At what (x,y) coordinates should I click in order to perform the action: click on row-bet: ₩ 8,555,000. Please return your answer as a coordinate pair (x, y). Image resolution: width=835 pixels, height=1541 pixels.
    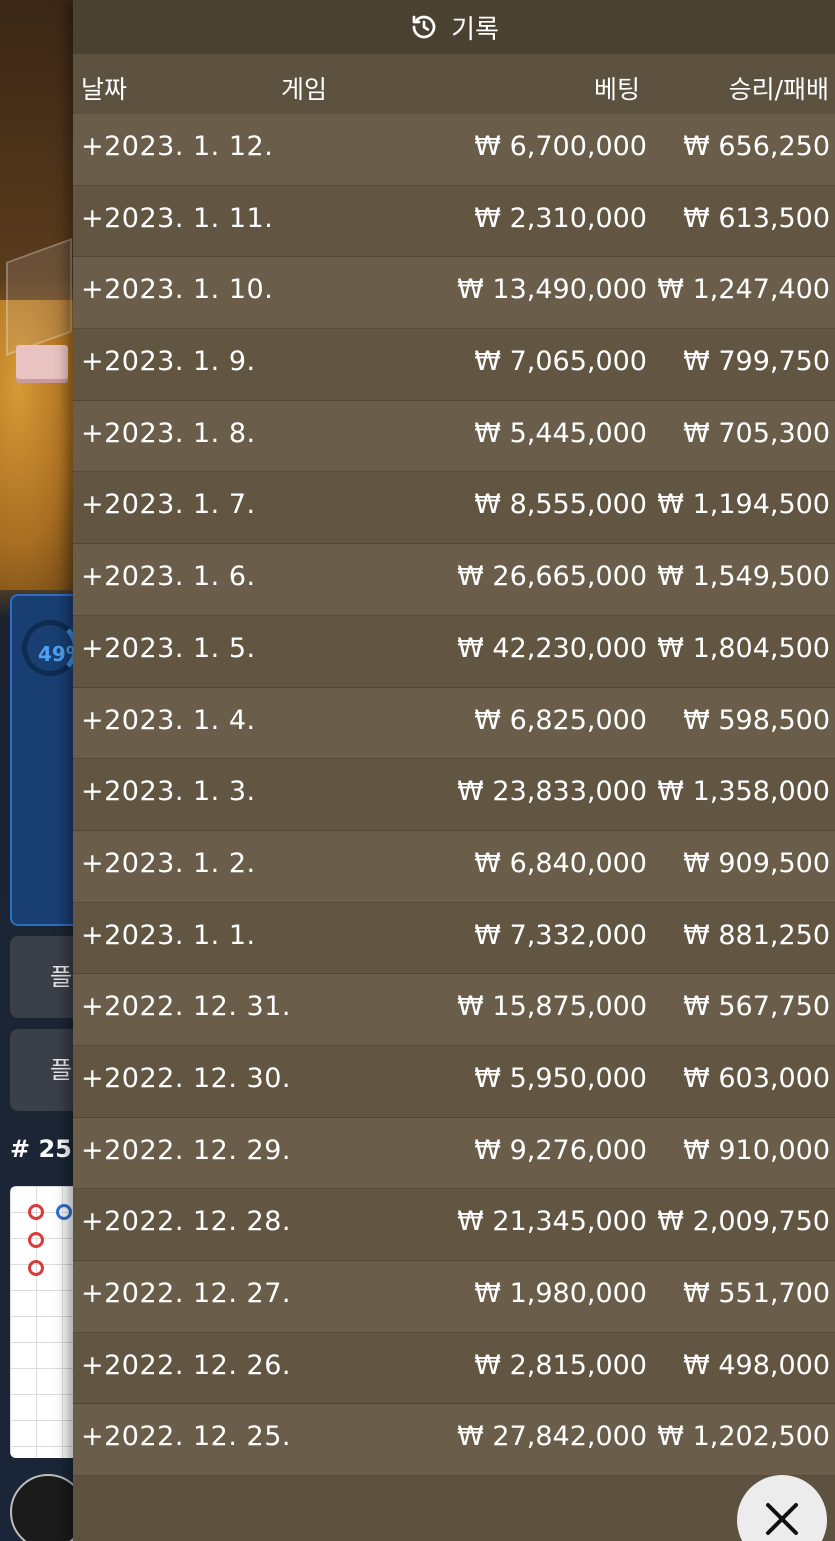
    Looking at the image, I should click on (560, 505).